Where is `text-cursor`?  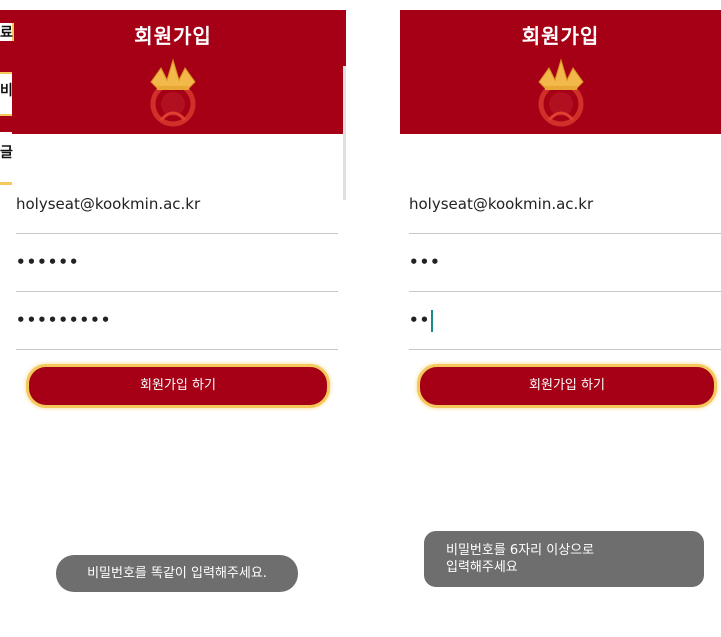 text-cursor is located at coordinates (432, 320).